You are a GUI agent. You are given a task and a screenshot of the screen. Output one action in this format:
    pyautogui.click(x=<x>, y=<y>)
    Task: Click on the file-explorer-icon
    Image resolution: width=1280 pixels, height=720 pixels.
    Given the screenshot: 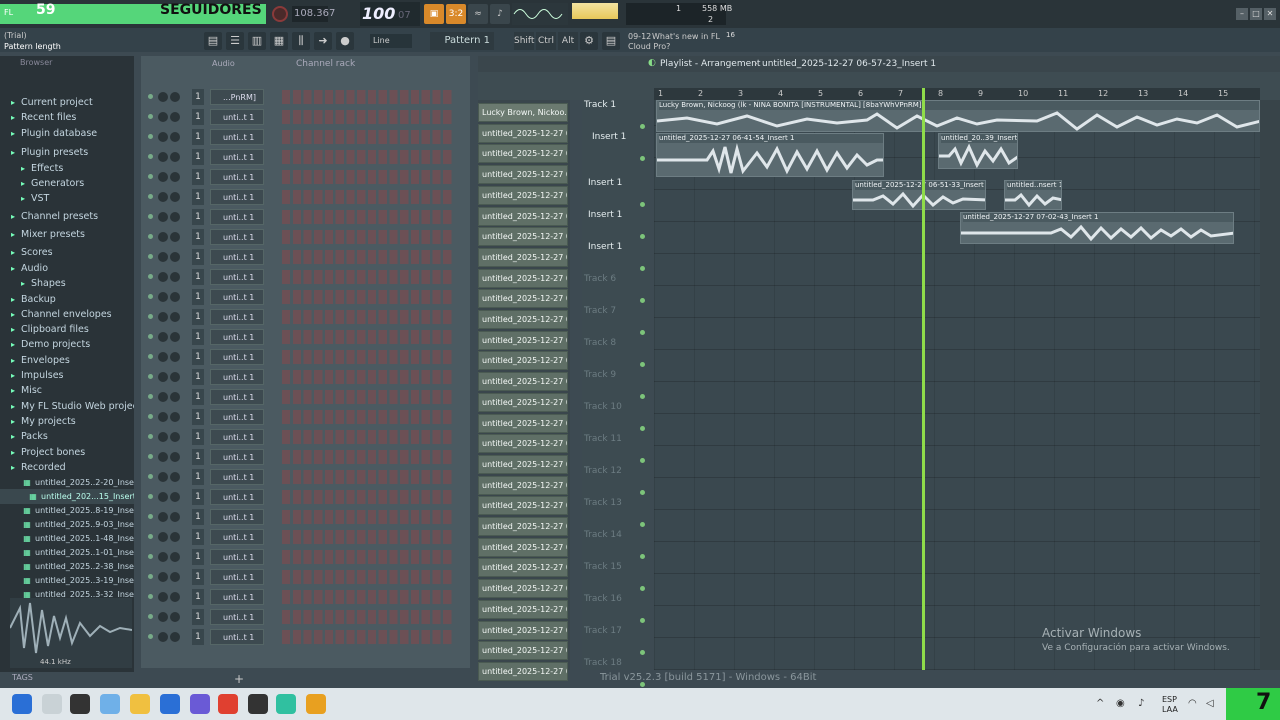 What is the action you would take?
    pyautogui.click(x=140, y=704)
    